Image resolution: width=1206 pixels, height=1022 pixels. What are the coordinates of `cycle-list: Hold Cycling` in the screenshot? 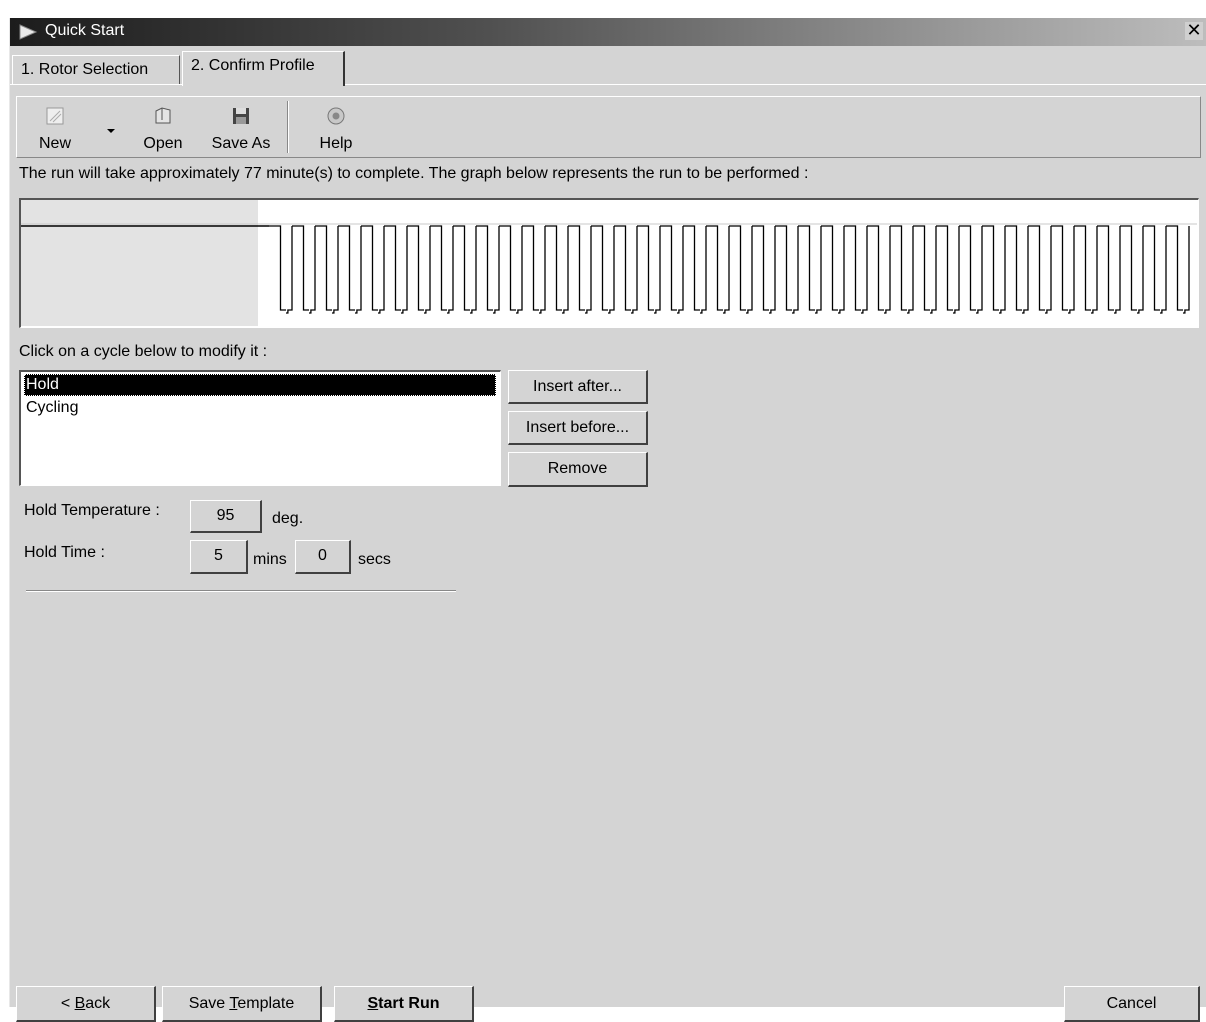 It's located at (260, 428).